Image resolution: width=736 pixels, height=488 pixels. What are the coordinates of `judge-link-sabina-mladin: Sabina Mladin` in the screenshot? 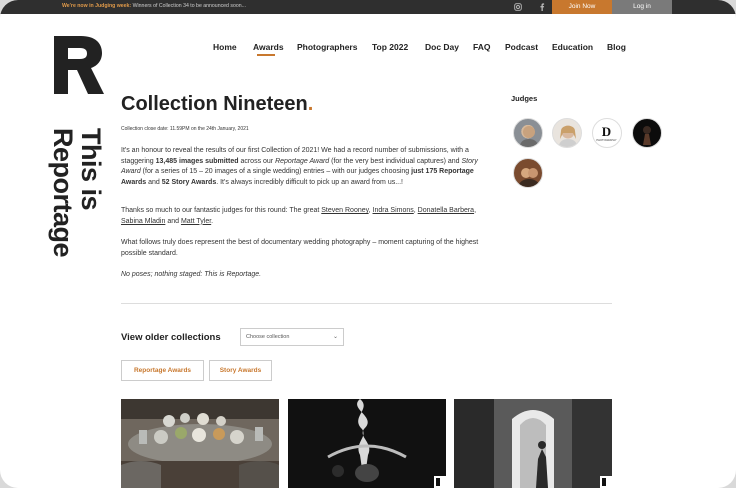 It's located at (143, 221).